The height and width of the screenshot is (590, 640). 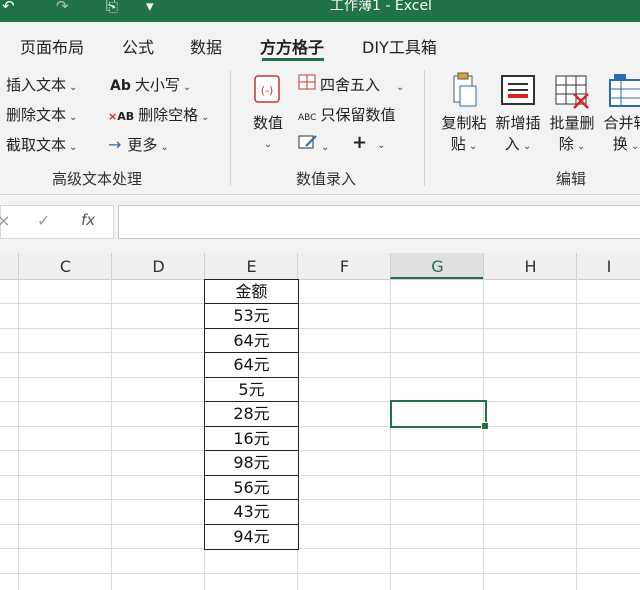 I want to click on tab-page-layout: 页面布局, so click(x=52, y=46).